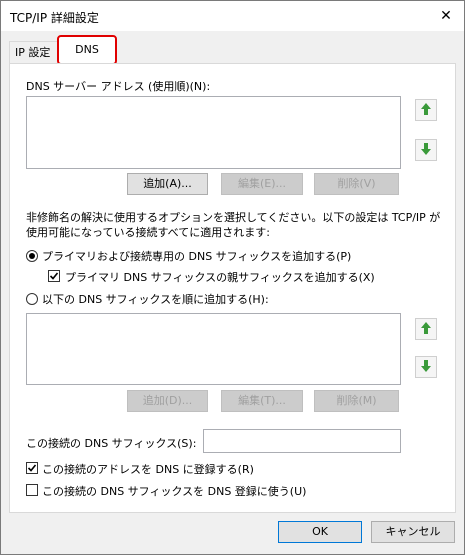 This screenshot has height=555, width=465. What do you see at coordinates (118, 86) in the screenshot?
I see `dns-server-list-label: DNS サーバー アドレス (使用順)(N):` at bounding box center [118, 86].